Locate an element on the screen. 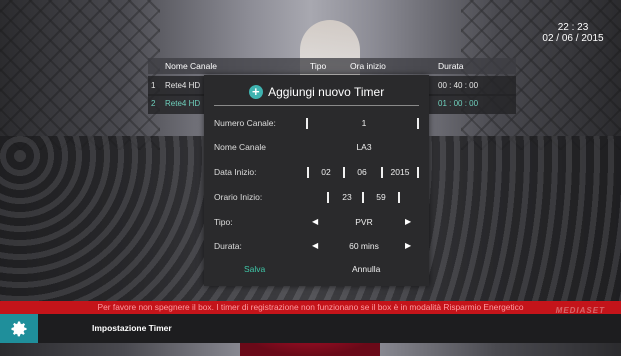 Image resolution: width=621 pixels, height=356 pixels. plus-icon: + is located at coordinates (255, 91).